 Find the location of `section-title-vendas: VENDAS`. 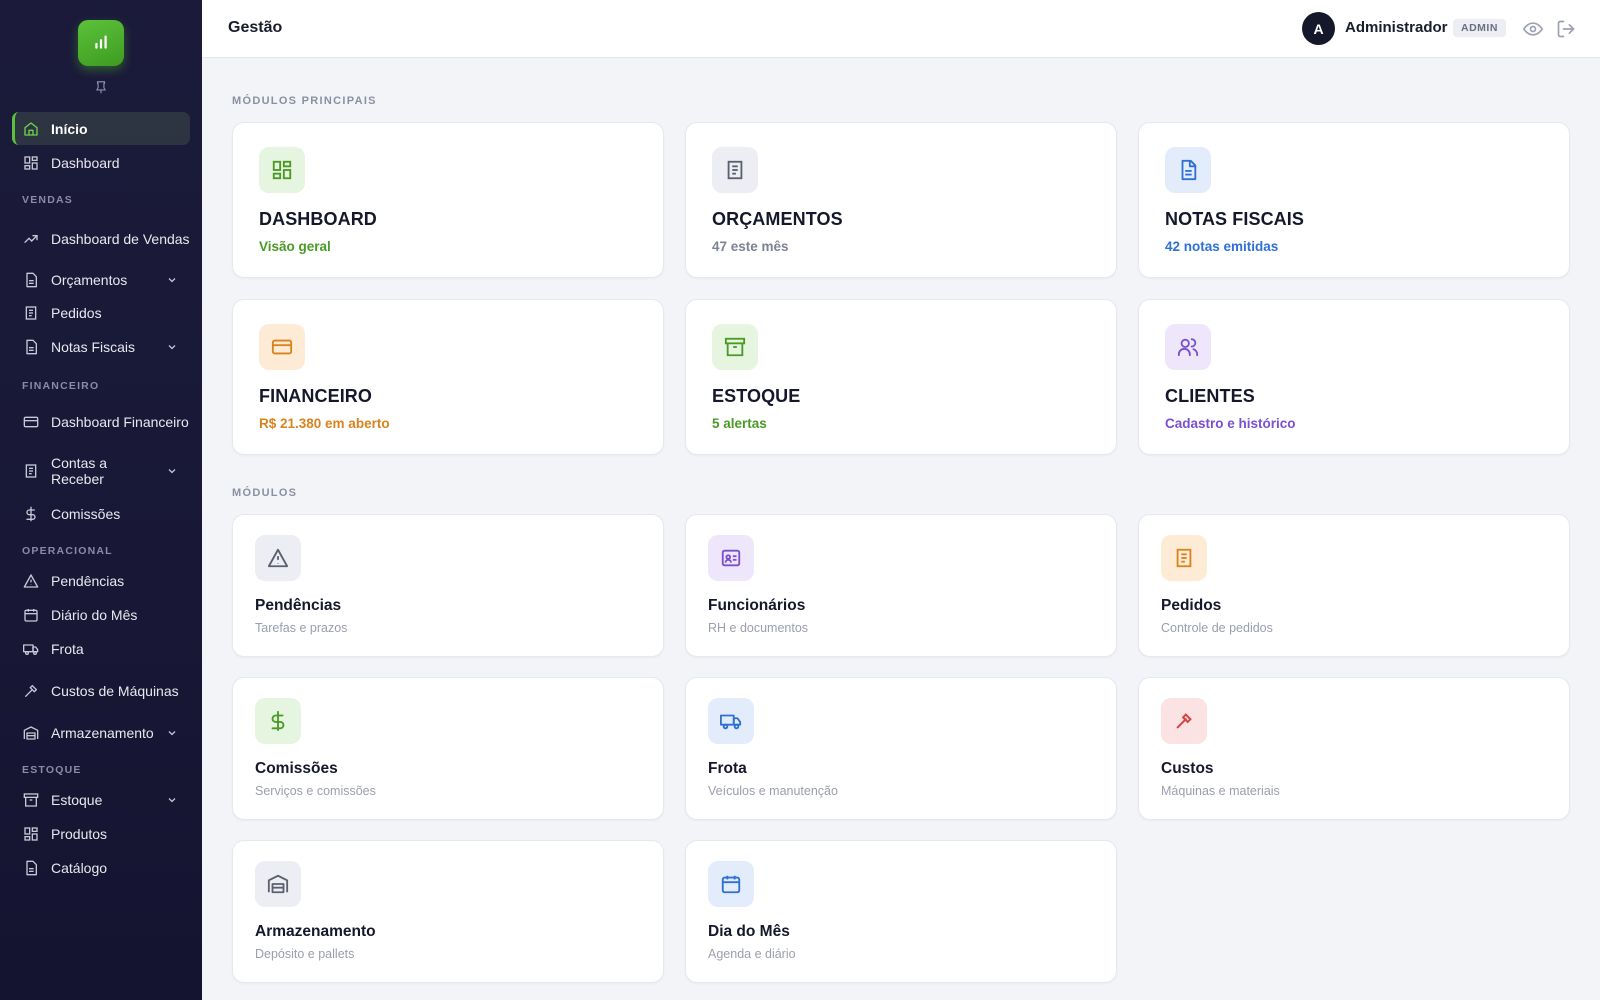

section-title-vendas: VENDAS is located at coordinates (47, 200).